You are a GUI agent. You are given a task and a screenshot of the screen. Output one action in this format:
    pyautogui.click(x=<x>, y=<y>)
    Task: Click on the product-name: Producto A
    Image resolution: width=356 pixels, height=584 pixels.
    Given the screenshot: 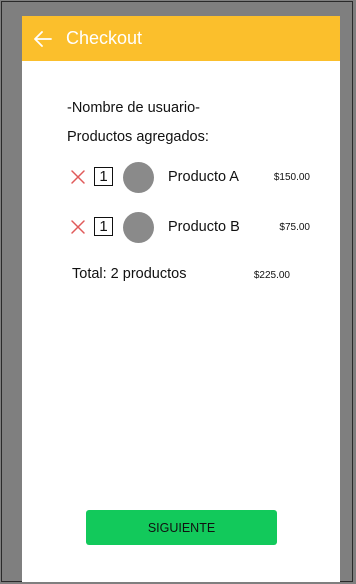 What is the action you would take?
    pyautogui.click(x=203, y=177)
    